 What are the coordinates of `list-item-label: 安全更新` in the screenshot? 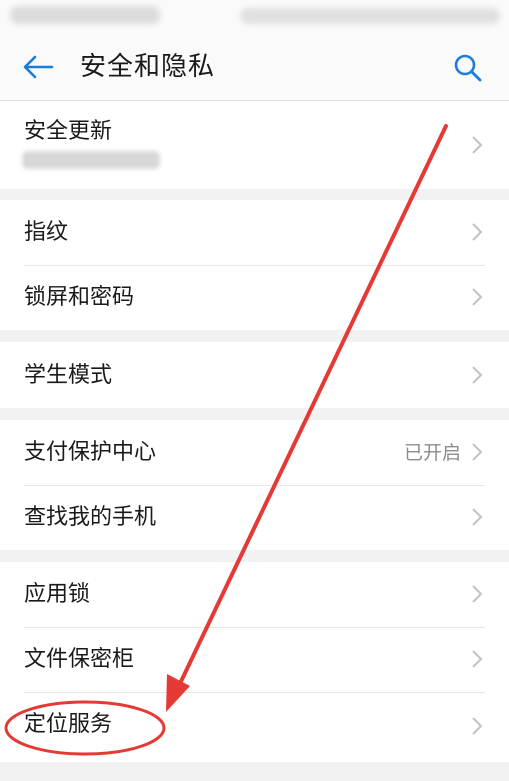 It's located at (68, 131).